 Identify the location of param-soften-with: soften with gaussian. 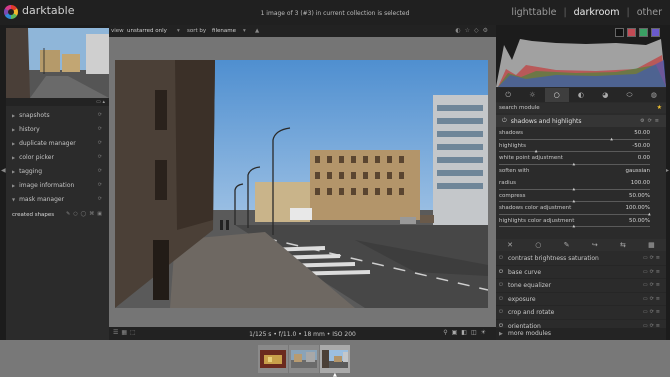
(581, 173).